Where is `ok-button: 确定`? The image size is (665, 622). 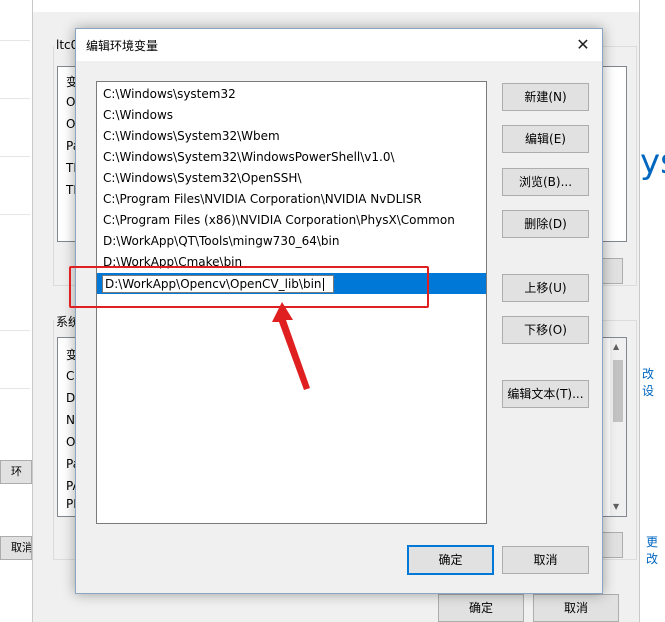
ok-button: 确定 is located at coordinates (450, 560).